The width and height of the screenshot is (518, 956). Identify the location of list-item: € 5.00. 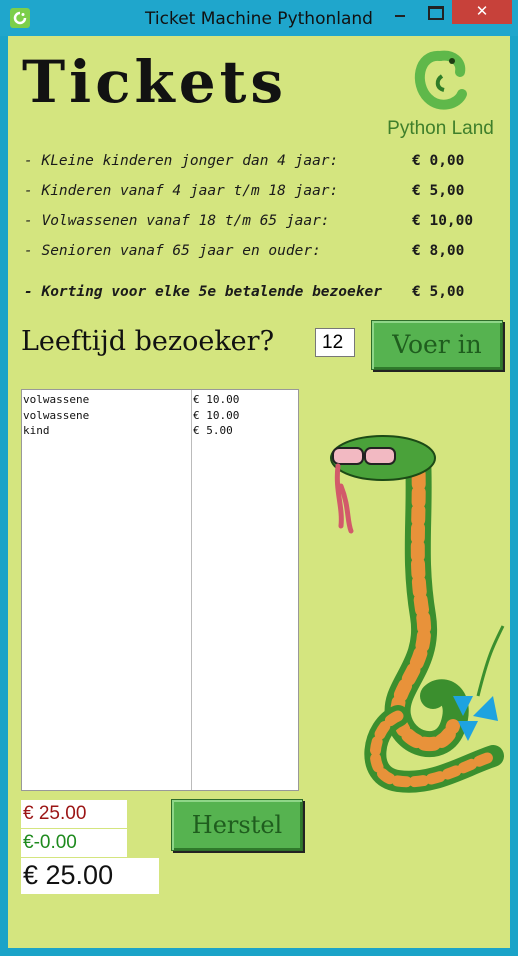
(216, 431).